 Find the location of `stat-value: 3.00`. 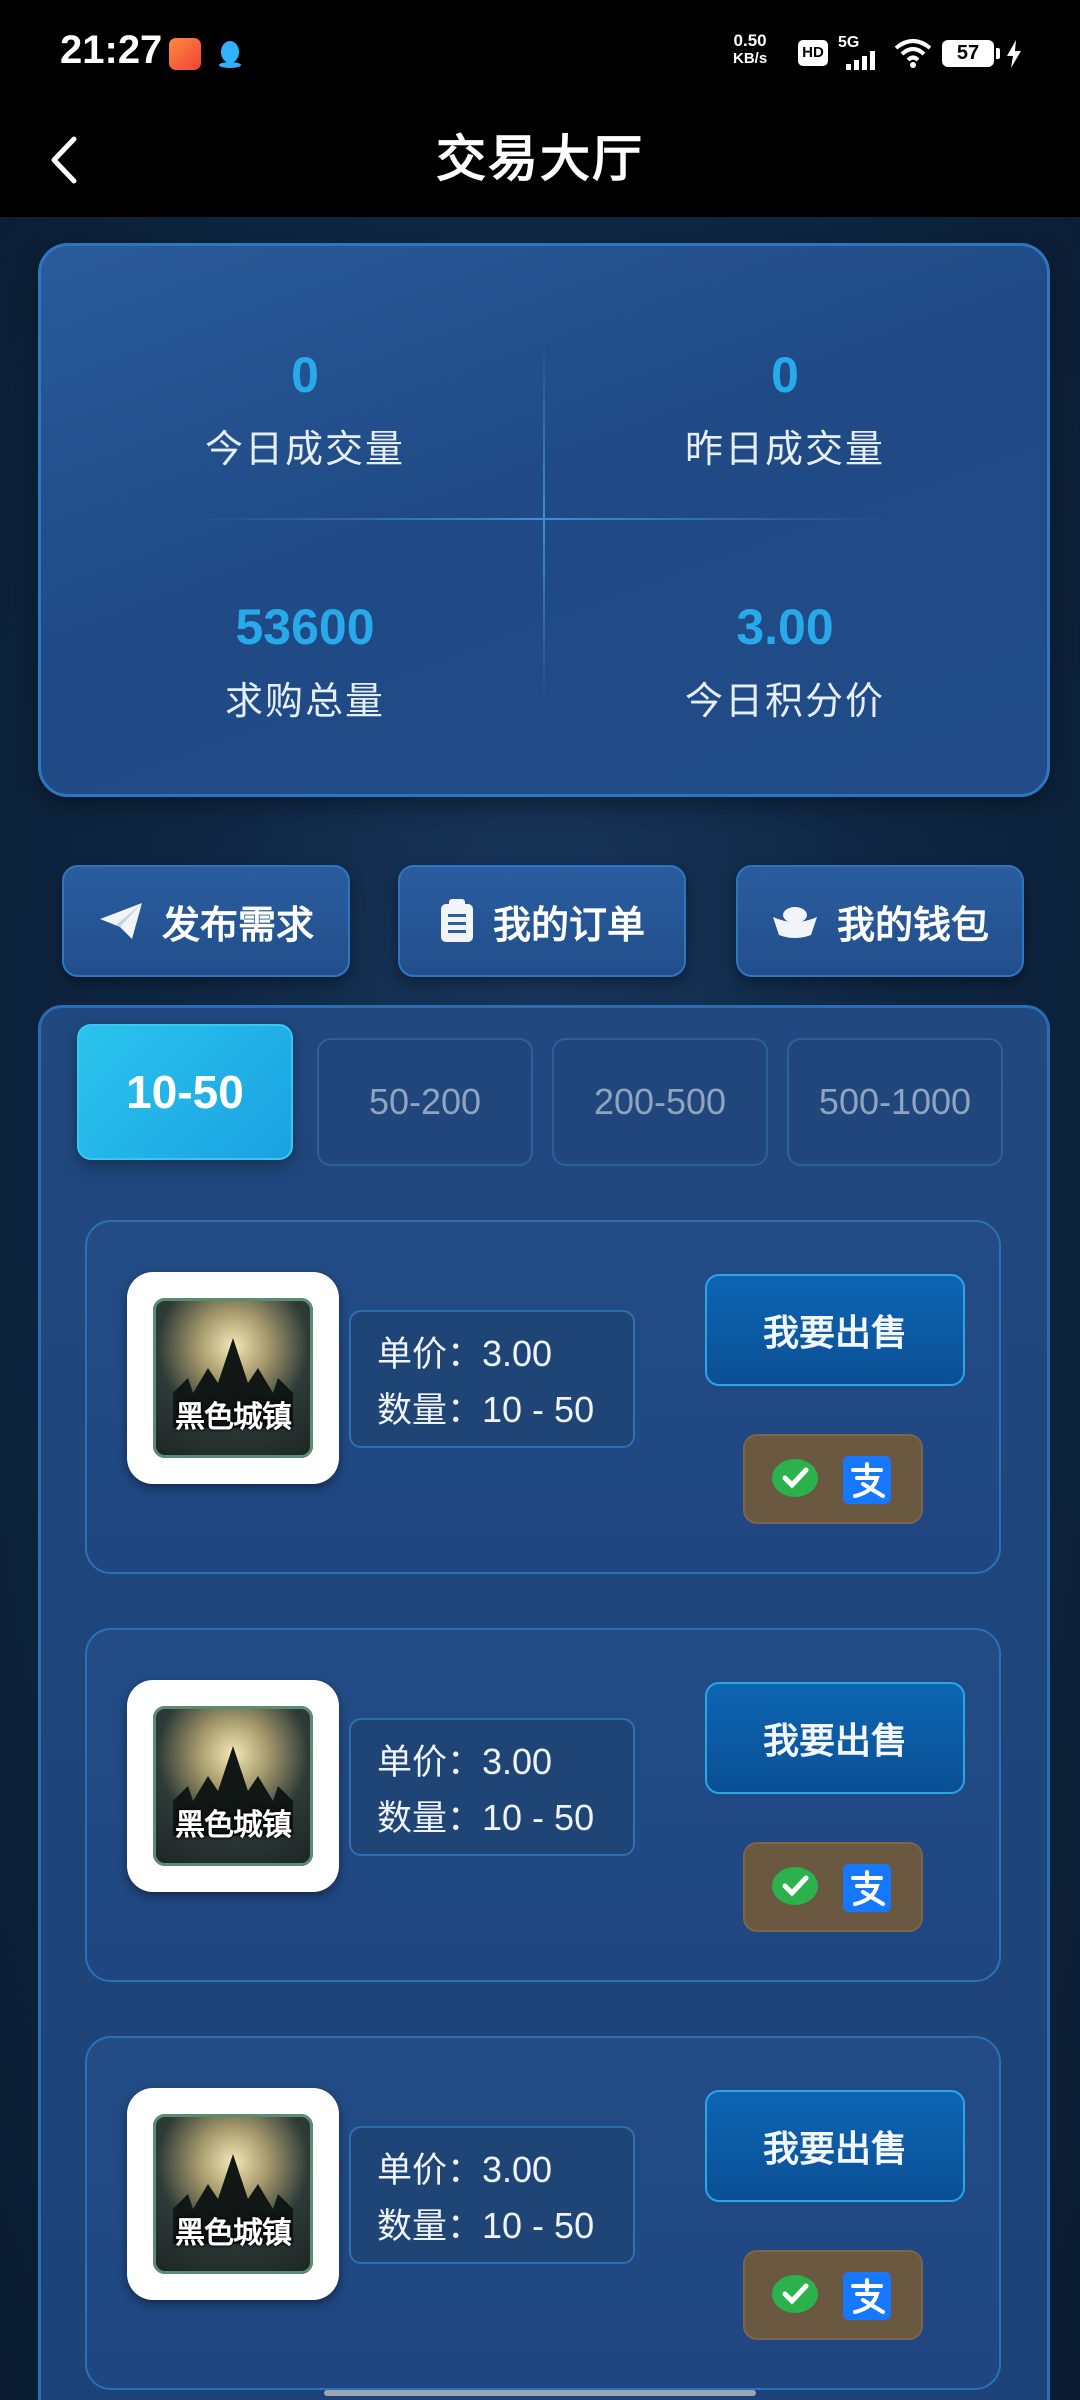

stat-value: 3.00 is located at coordinates (785, 627).